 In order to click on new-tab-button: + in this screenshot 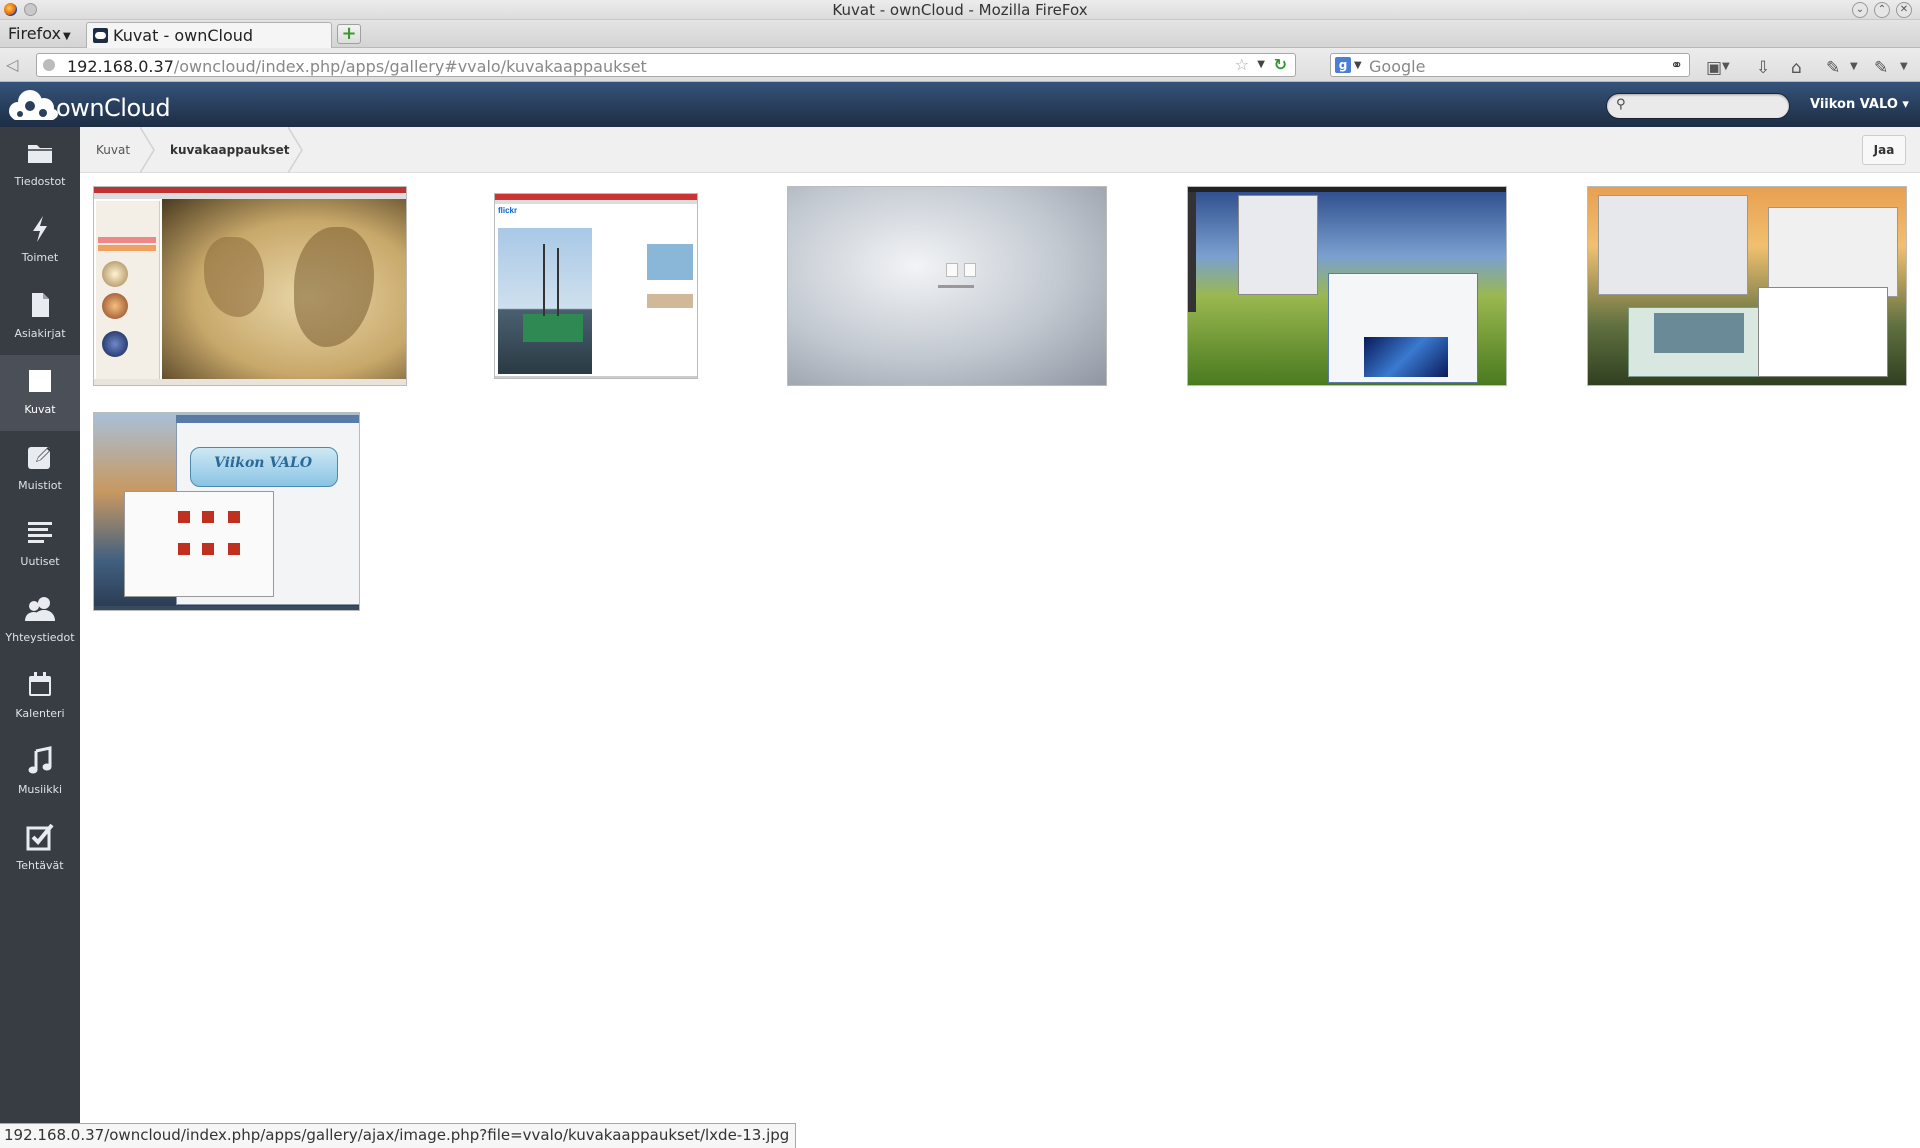, I will do `click(349, 34)`.